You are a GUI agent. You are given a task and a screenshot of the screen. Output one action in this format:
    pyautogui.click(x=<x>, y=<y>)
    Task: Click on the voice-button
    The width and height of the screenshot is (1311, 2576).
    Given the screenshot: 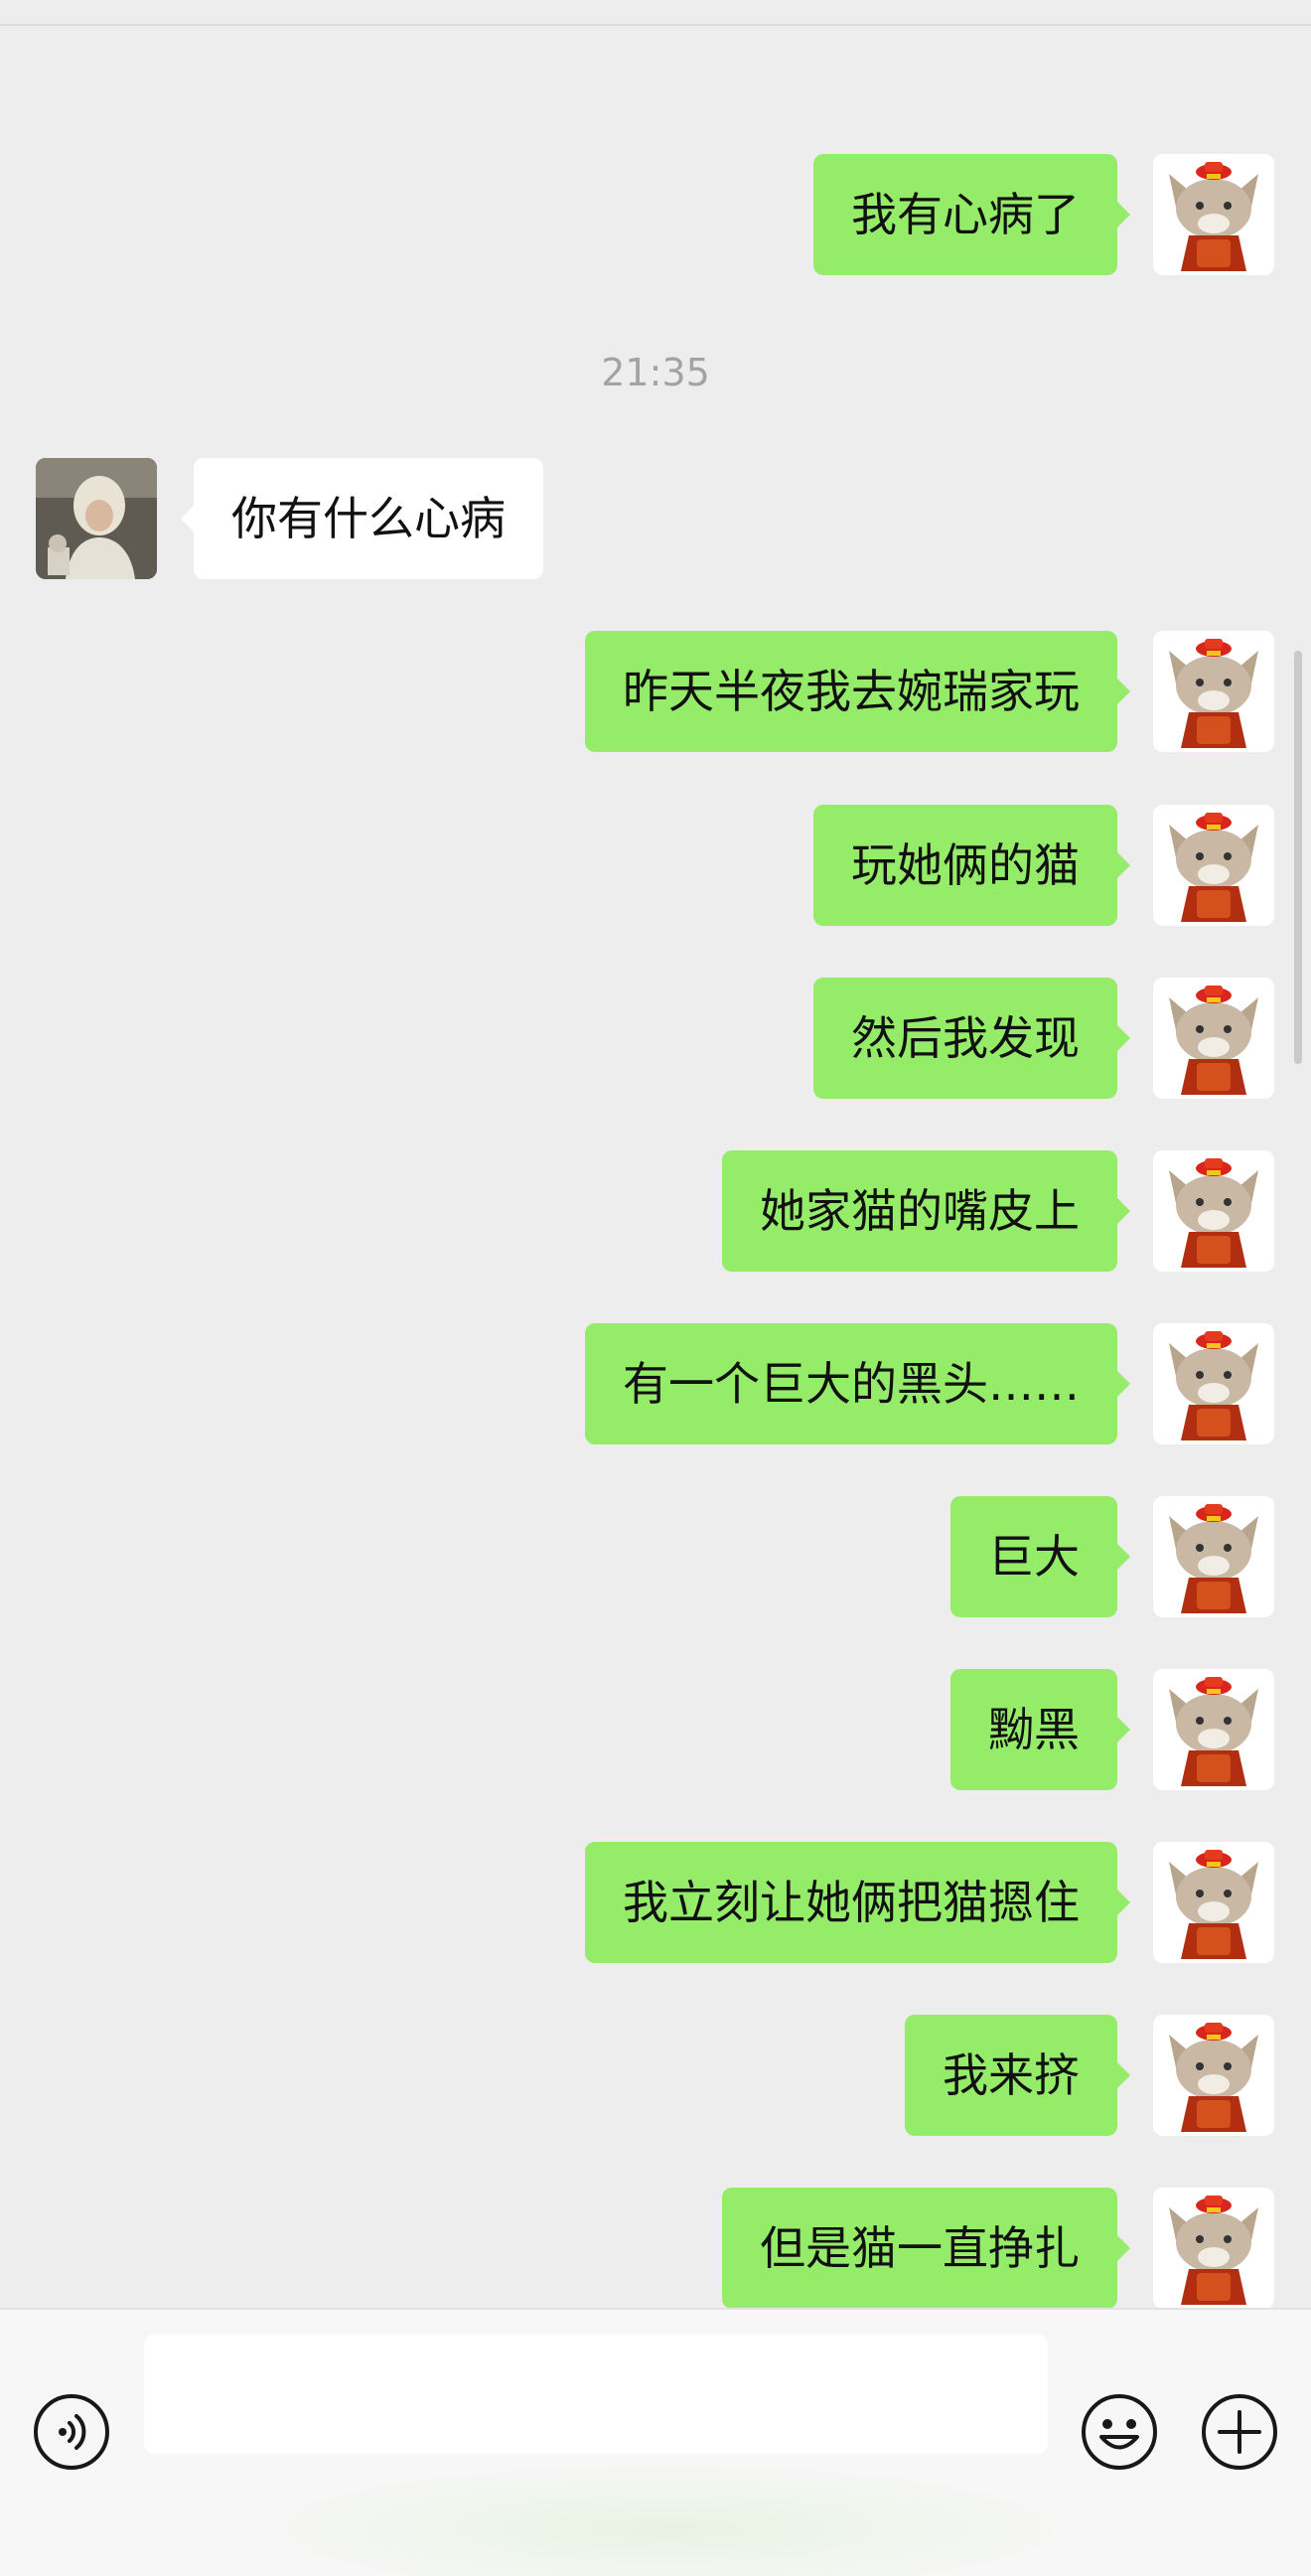 What is the action you would take?
    pyautogui.click(x=72, y=2432)
    